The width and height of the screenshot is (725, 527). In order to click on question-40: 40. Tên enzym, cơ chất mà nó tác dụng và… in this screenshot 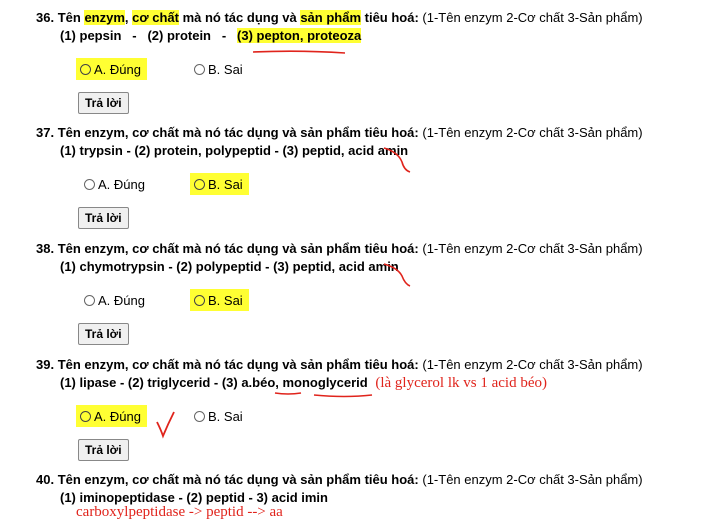, I will do `click(376, 498)`.